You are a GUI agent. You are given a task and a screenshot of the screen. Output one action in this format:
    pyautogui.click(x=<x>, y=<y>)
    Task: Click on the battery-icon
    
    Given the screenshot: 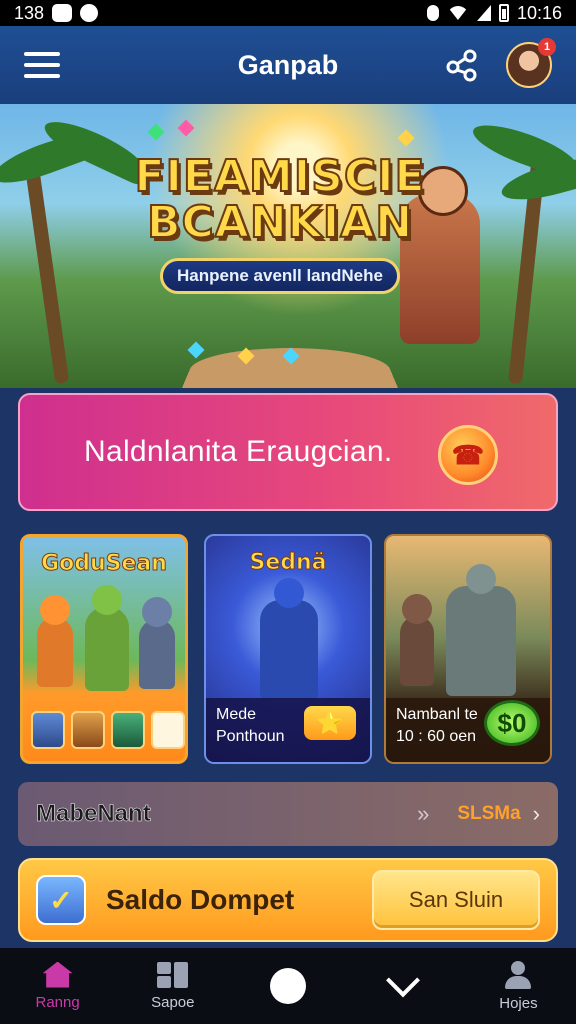 What is the action you would take?
    pyautogui.click(x=503, y=13)
    